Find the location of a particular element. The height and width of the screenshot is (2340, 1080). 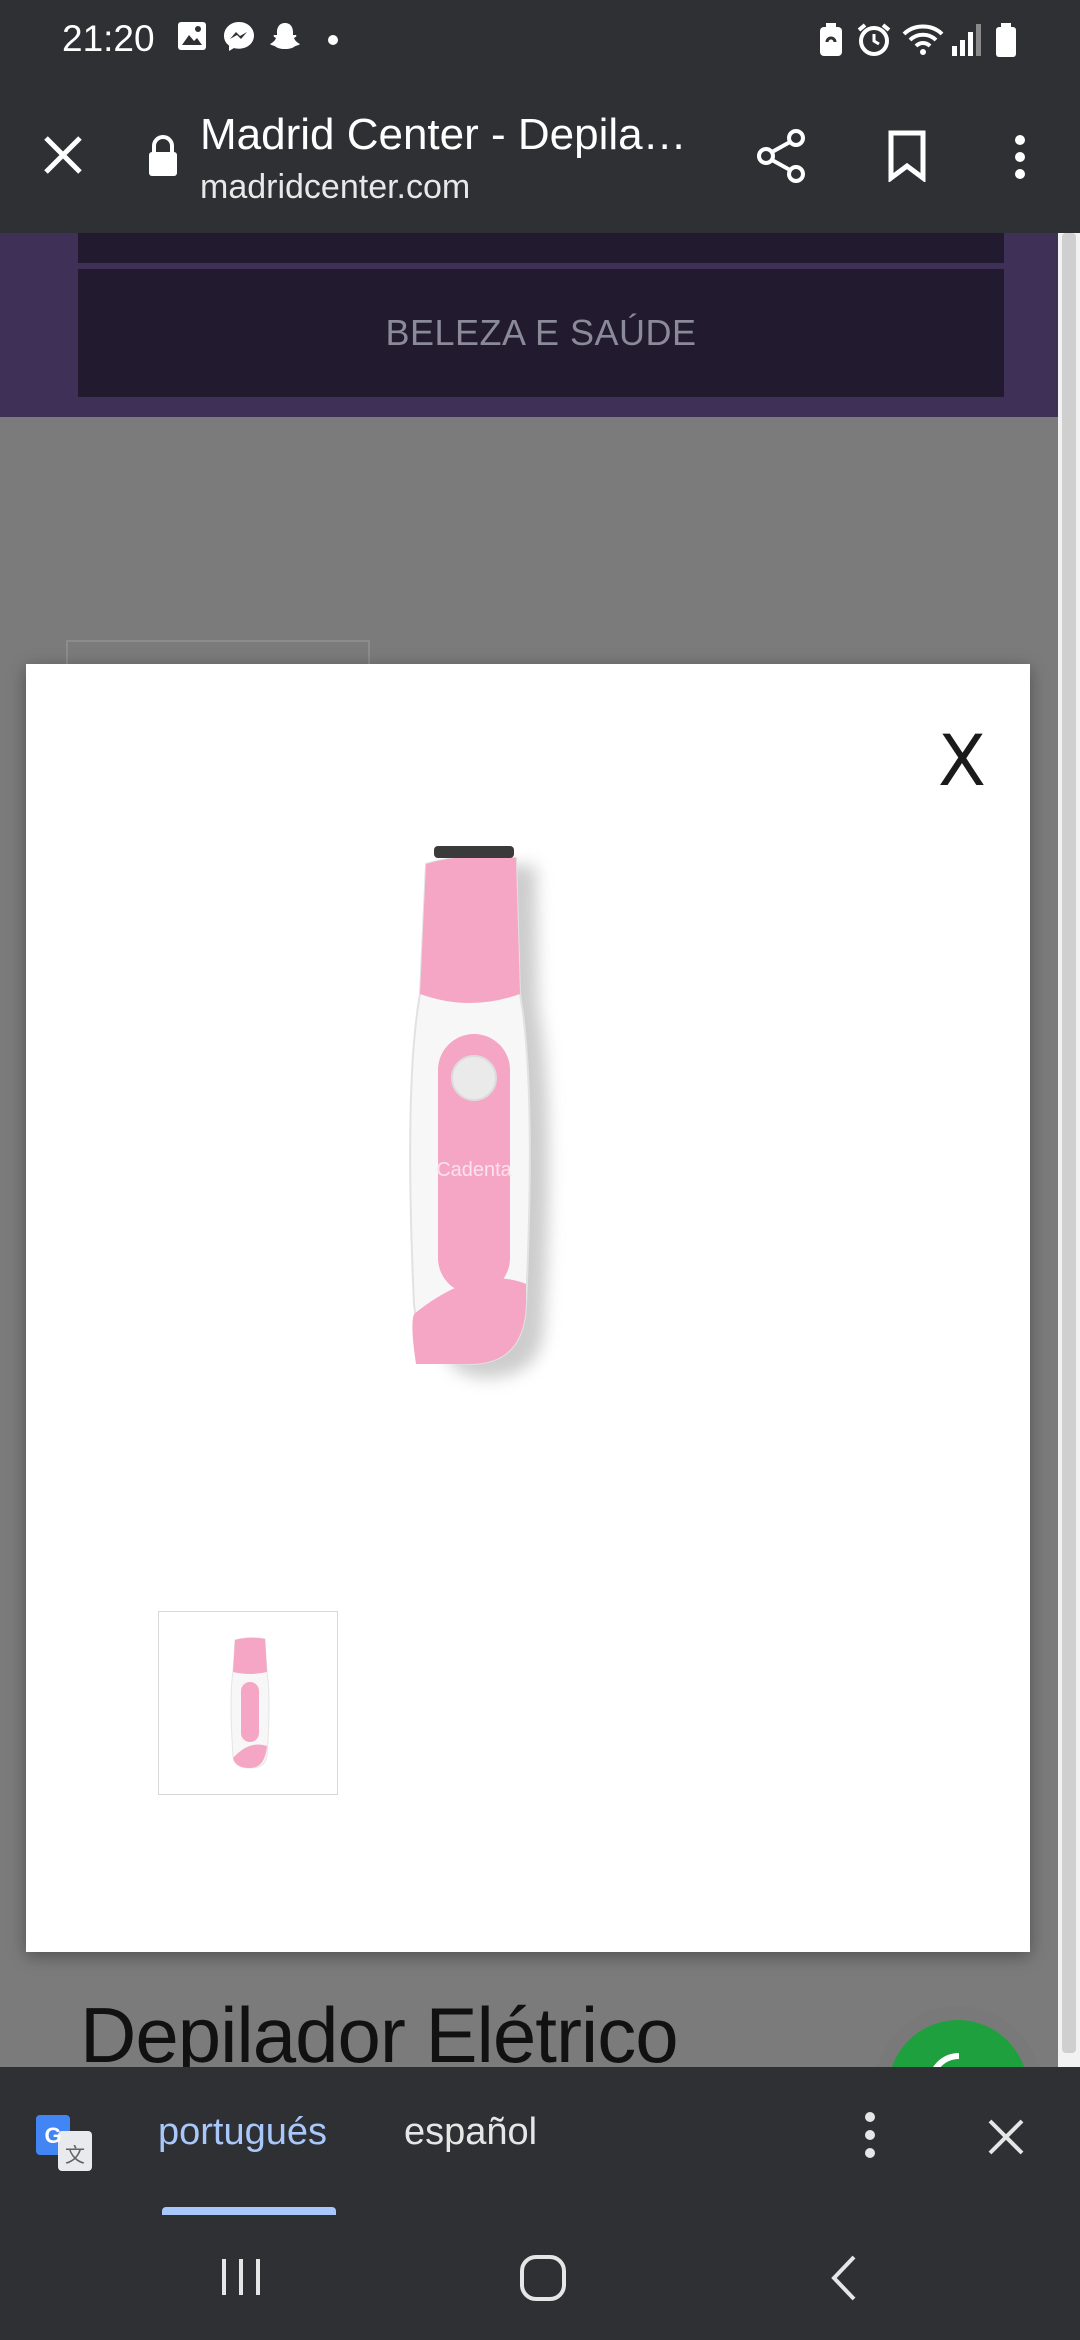

wifi-icon is located at coordinates (923, 39).